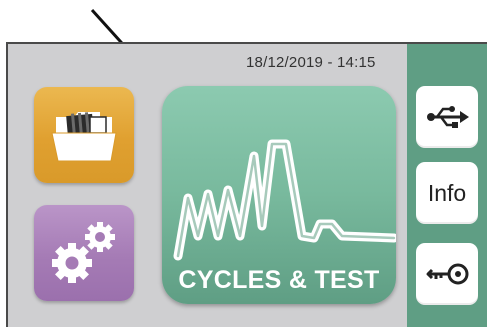  Describe the element at coordinates (279, 280) in the screenshot. I see `cycles-and-test-label: CYCLES & TEST` at that location.